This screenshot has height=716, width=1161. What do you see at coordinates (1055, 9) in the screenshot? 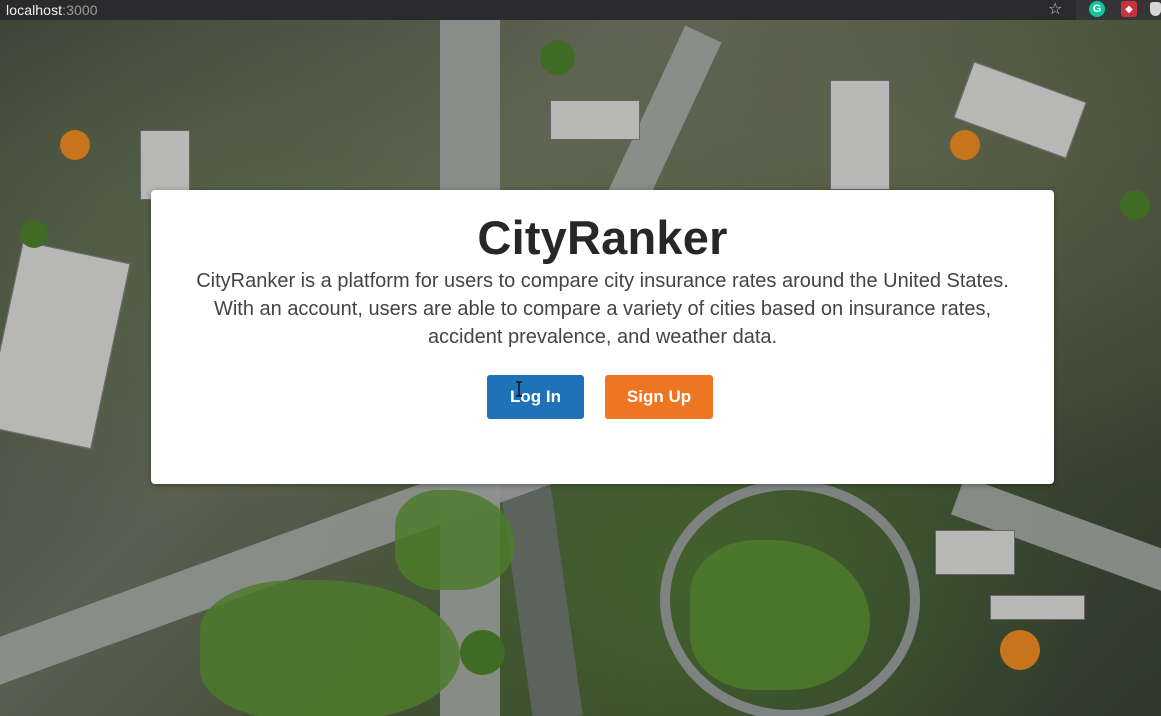
I see `star-icon: ☆` at bounding box center [1055, 9].